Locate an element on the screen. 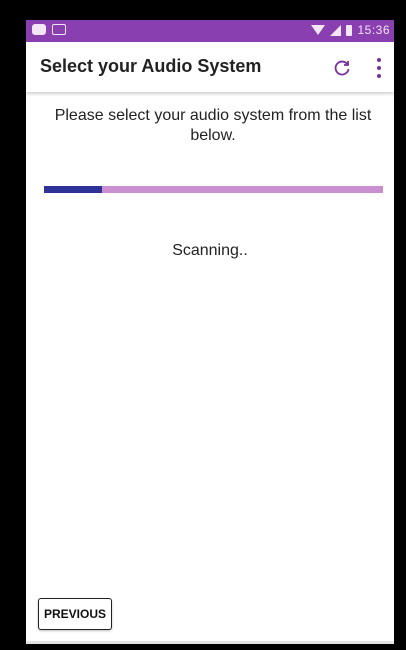  signal-icon is located at coordinates (336, 30).